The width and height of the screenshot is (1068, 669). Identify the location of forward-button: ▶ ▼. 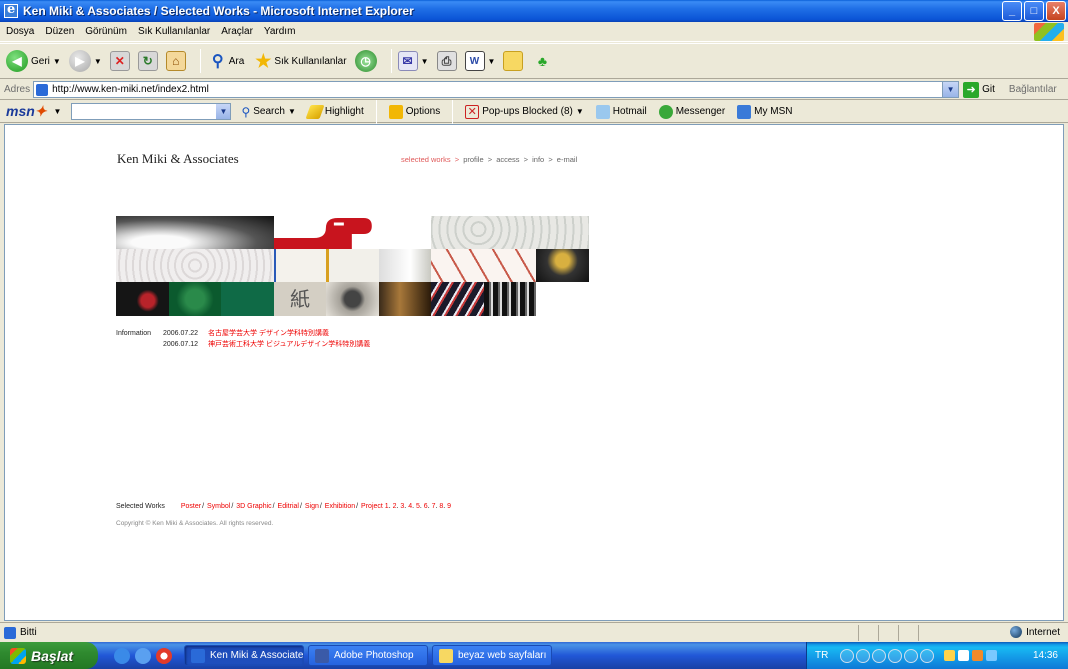
(85, 61).